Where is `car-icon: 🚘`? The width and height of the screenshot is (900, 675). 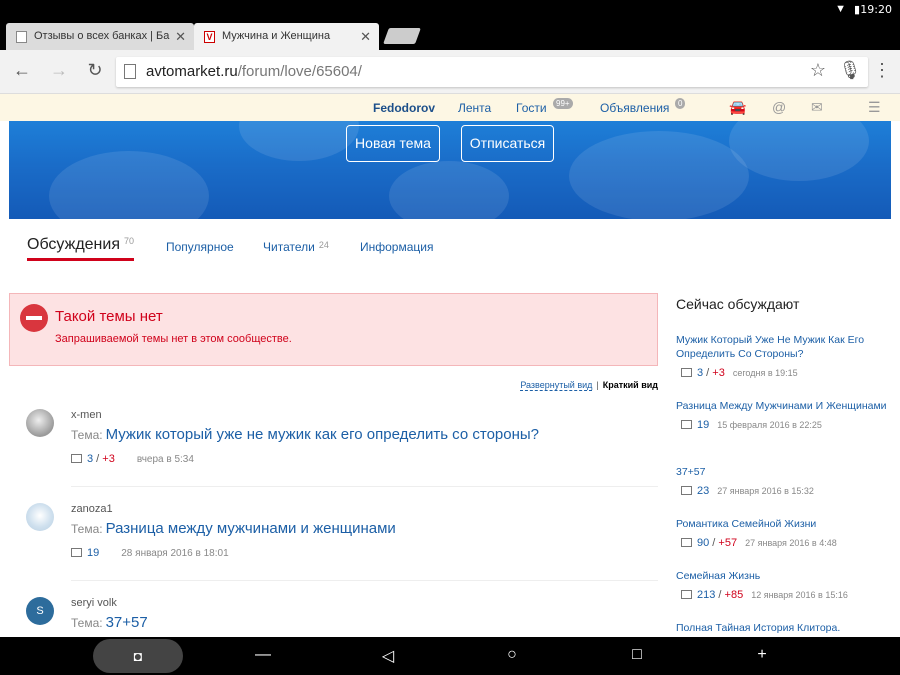 car-icon: 🚘 is located at coordinates (737, 107).